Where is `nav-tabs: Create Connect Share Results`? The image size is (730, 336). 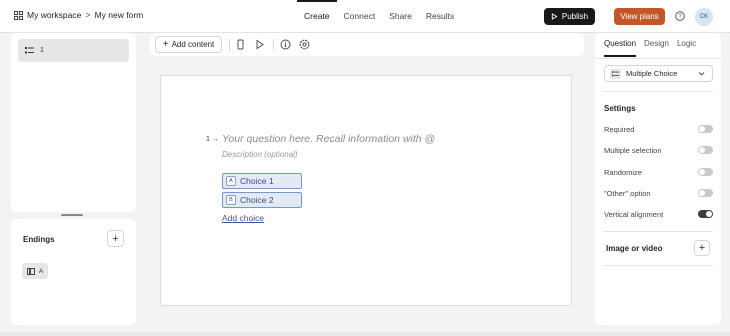
nav-tabs: Create Connect Share Results is located at coordinates (379, 16).